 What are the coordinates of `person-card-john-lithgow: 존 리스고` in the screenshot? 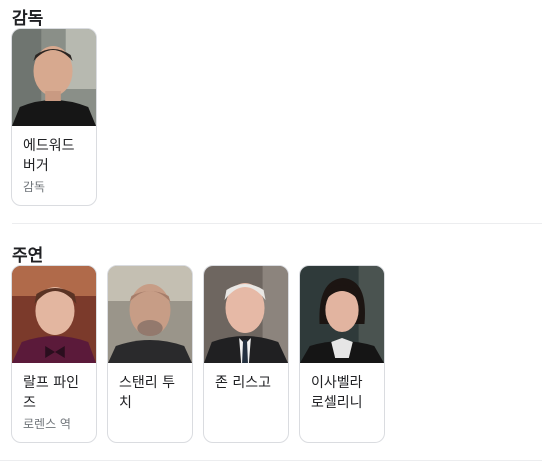 It's located at (246, 354).